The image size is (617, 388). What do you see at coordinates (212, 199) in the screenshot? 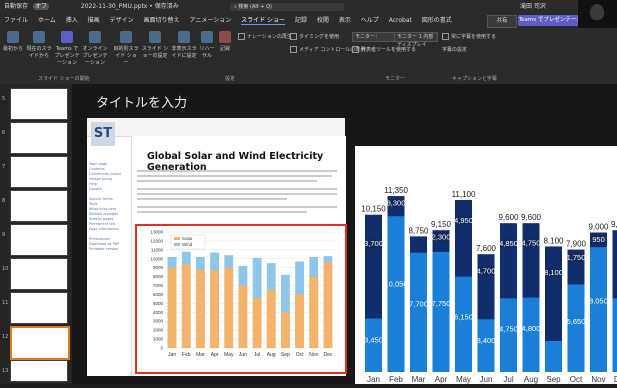
I see `doc-text-line` at bounding box center [212, 199].